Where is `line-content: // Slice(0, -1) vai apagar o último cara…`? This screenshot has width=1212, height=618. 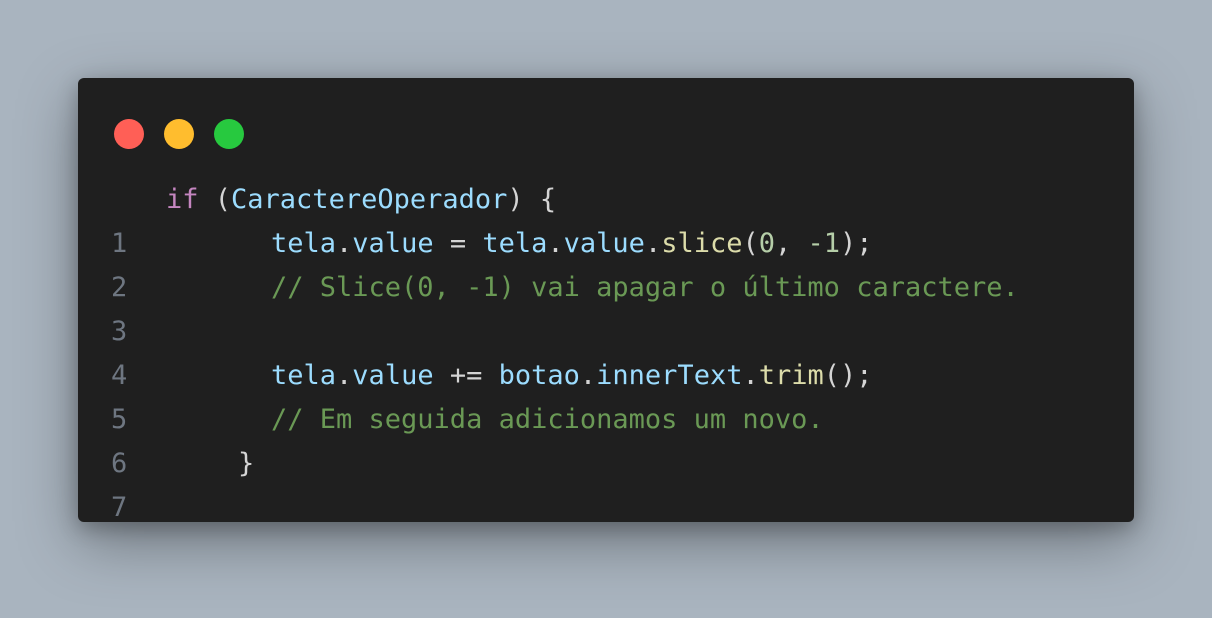 line-content: // Slice(0, -1) vai apagar o último cara… is located at coordinates (645, 288).